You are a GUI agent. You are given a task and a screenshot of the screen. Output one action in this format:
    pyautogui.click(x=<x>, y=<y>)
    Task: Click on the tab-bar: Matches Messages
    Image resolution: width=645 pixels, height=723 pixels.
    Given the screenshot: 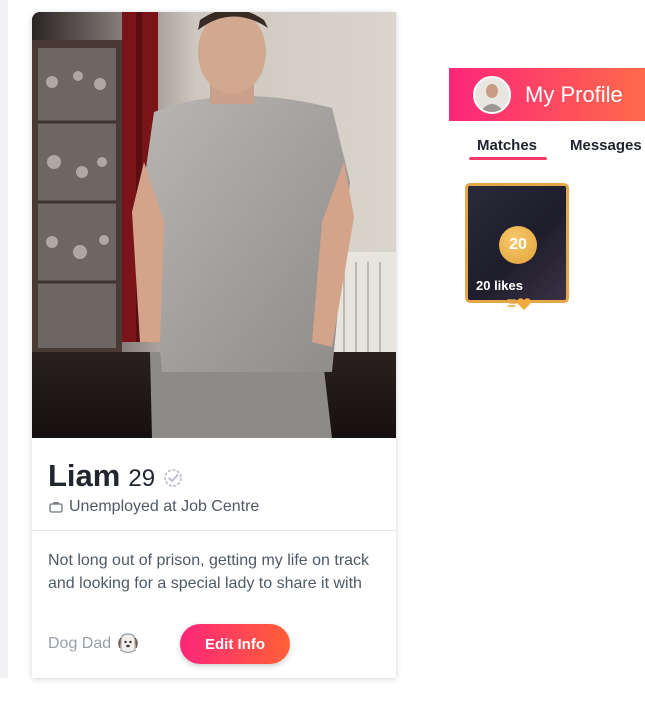 What is the action you would take?
    pyautogui.click(x=547, y=145)
    